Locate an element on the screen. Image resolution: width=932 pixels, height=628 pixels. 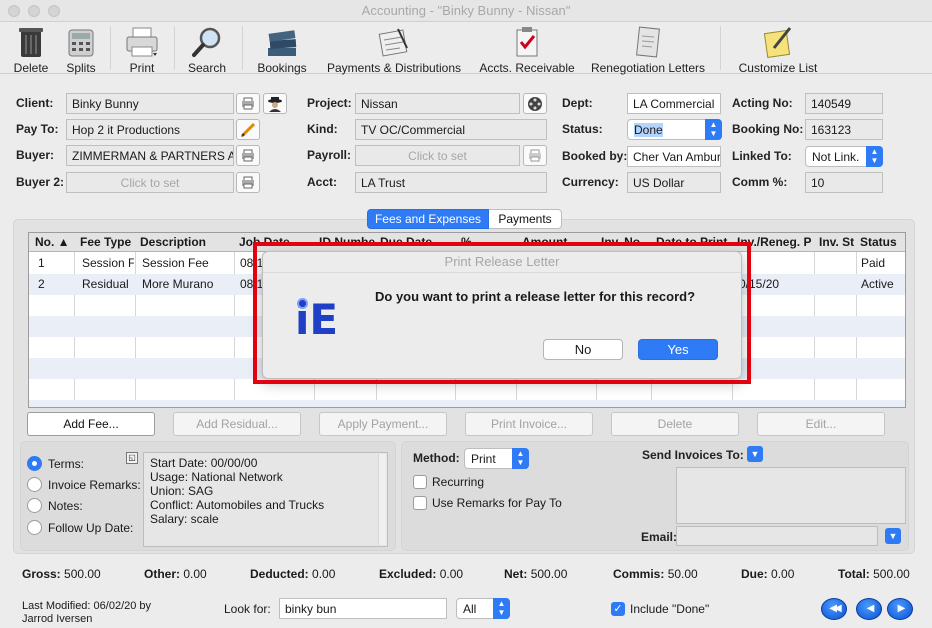
currency-field: US Dollar is located at coordinates (674, 182).